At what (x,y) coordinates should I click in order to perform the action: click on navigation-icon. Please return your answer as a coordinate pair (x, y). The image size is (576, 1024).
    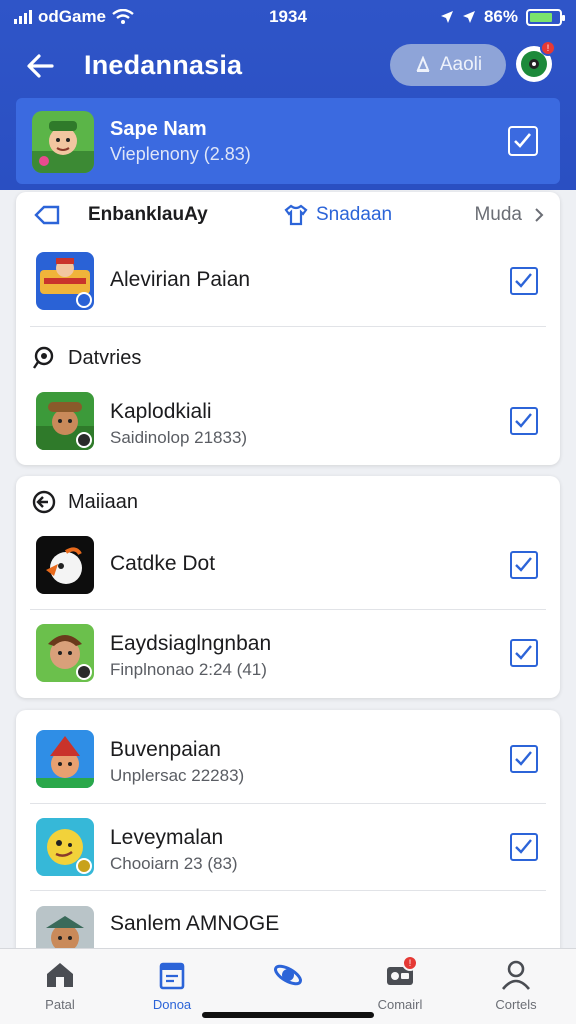
    Looking at the image, I should click on (468, 17).